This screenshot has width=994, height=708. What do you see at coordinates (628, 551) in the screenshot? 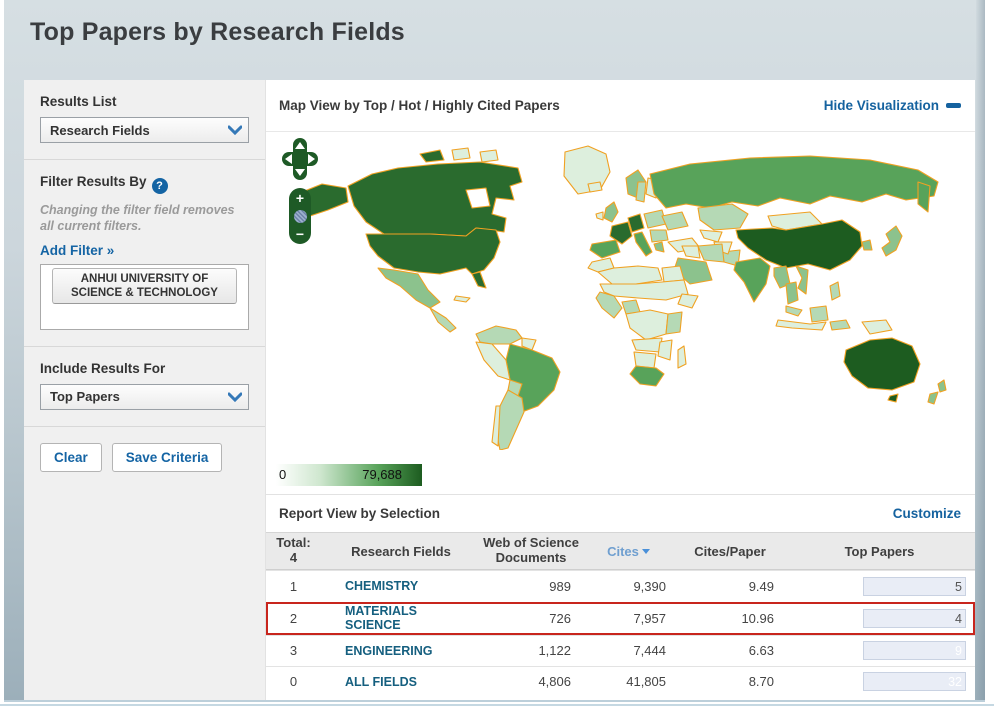
I see `column-header-cites-sort: Cites` at bounding box center [628, 551].